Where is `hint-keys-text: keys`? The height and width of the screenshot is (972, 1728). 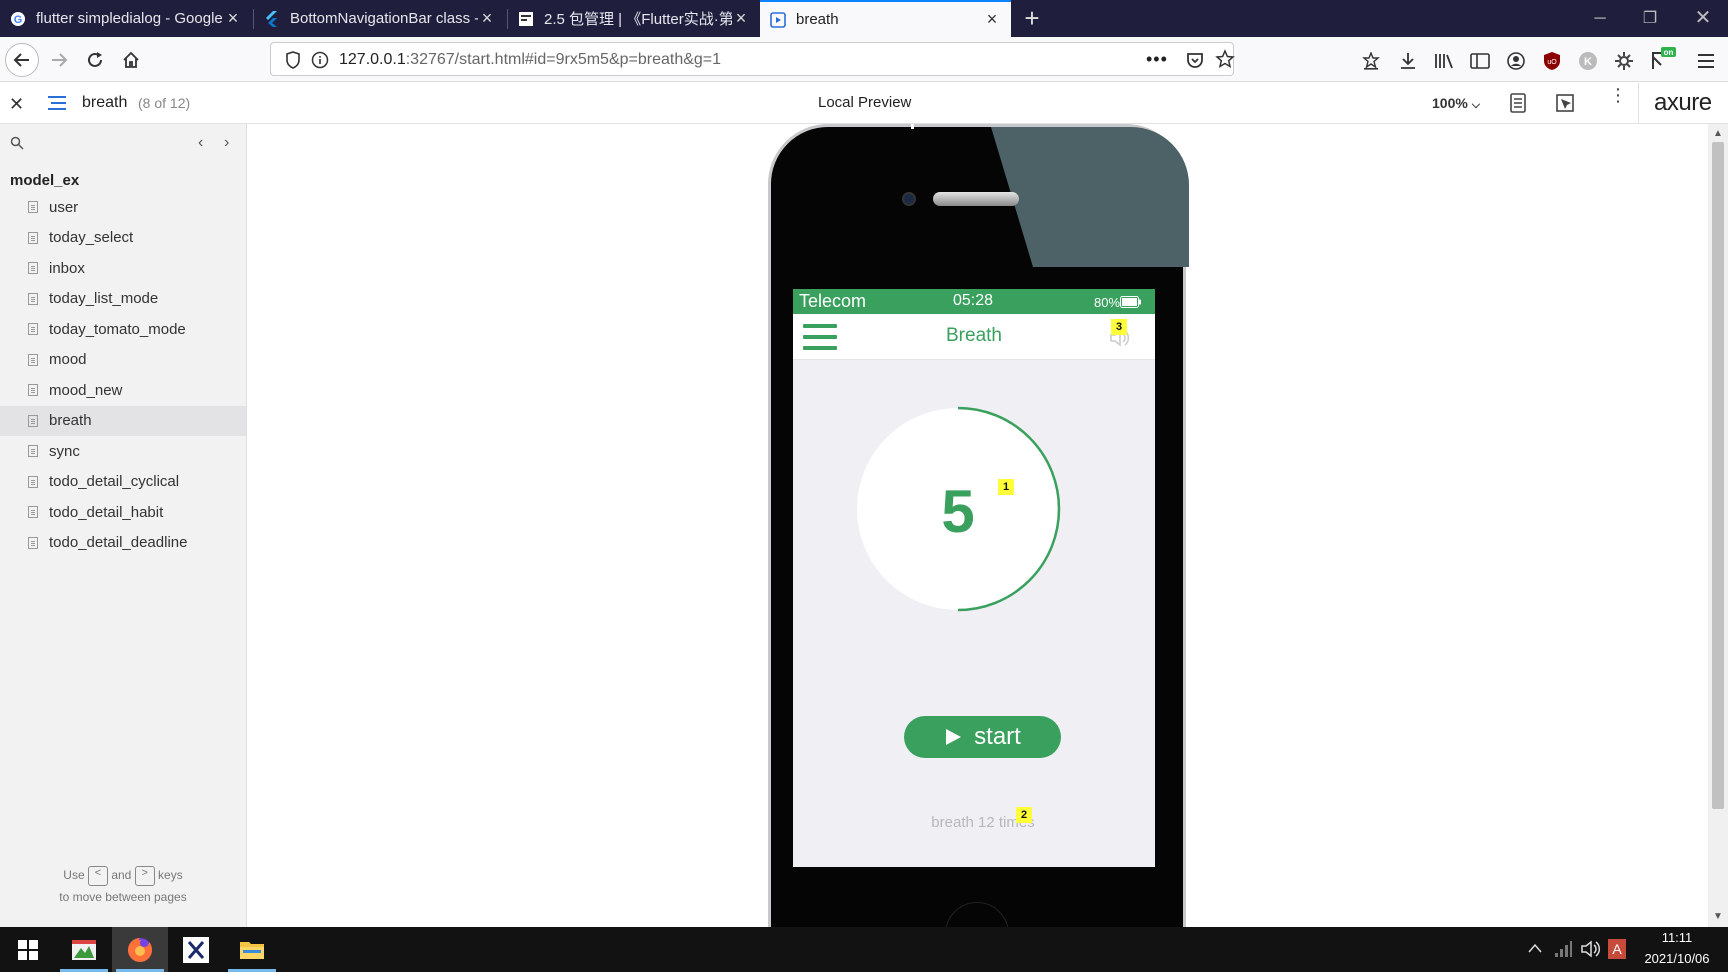 hint-keys-text: keys is located at coordinates (170, 875).